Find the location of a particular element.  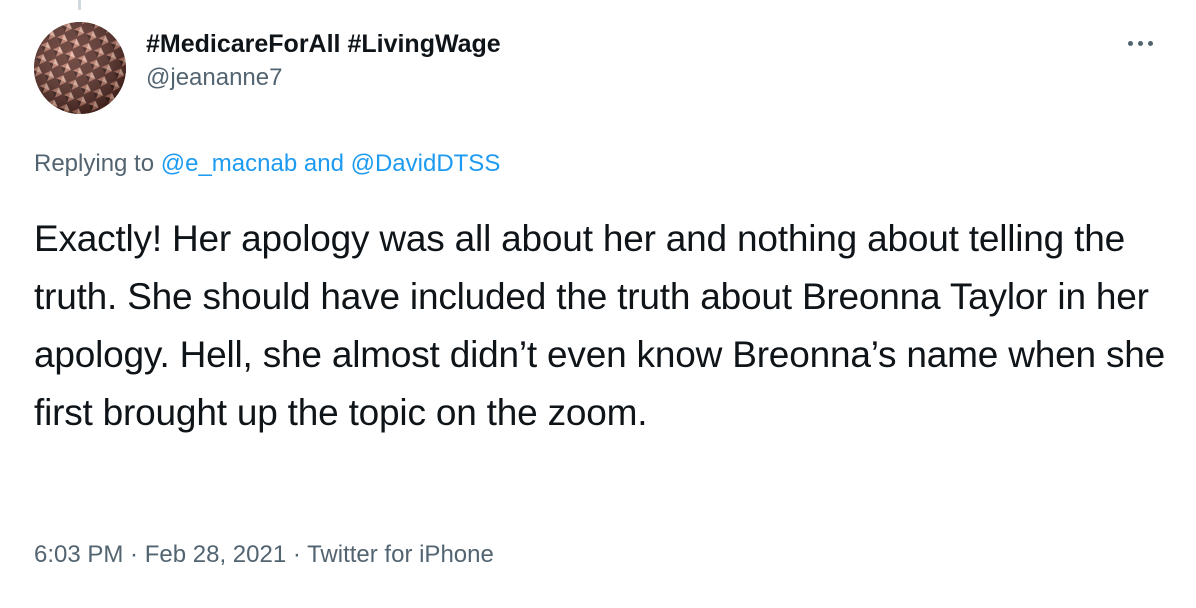

tweet-date: Feb 28, 2021 is located at coordinates (215, 554).